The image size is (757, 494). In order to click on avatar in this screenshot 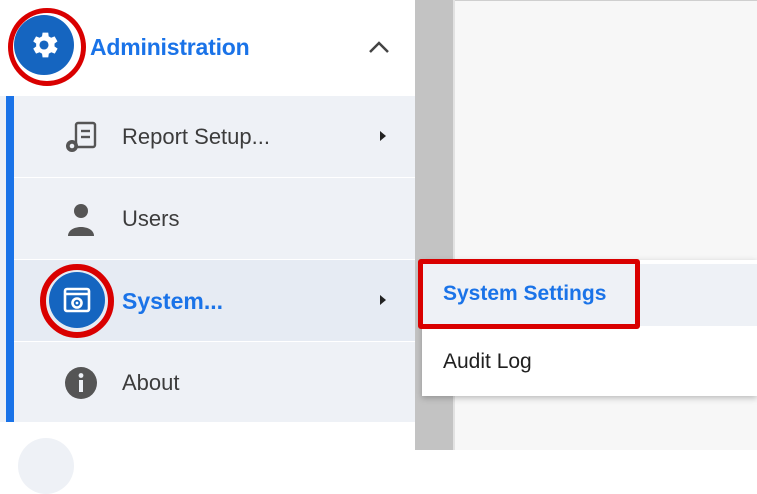, I will do `click(46, 466)`.